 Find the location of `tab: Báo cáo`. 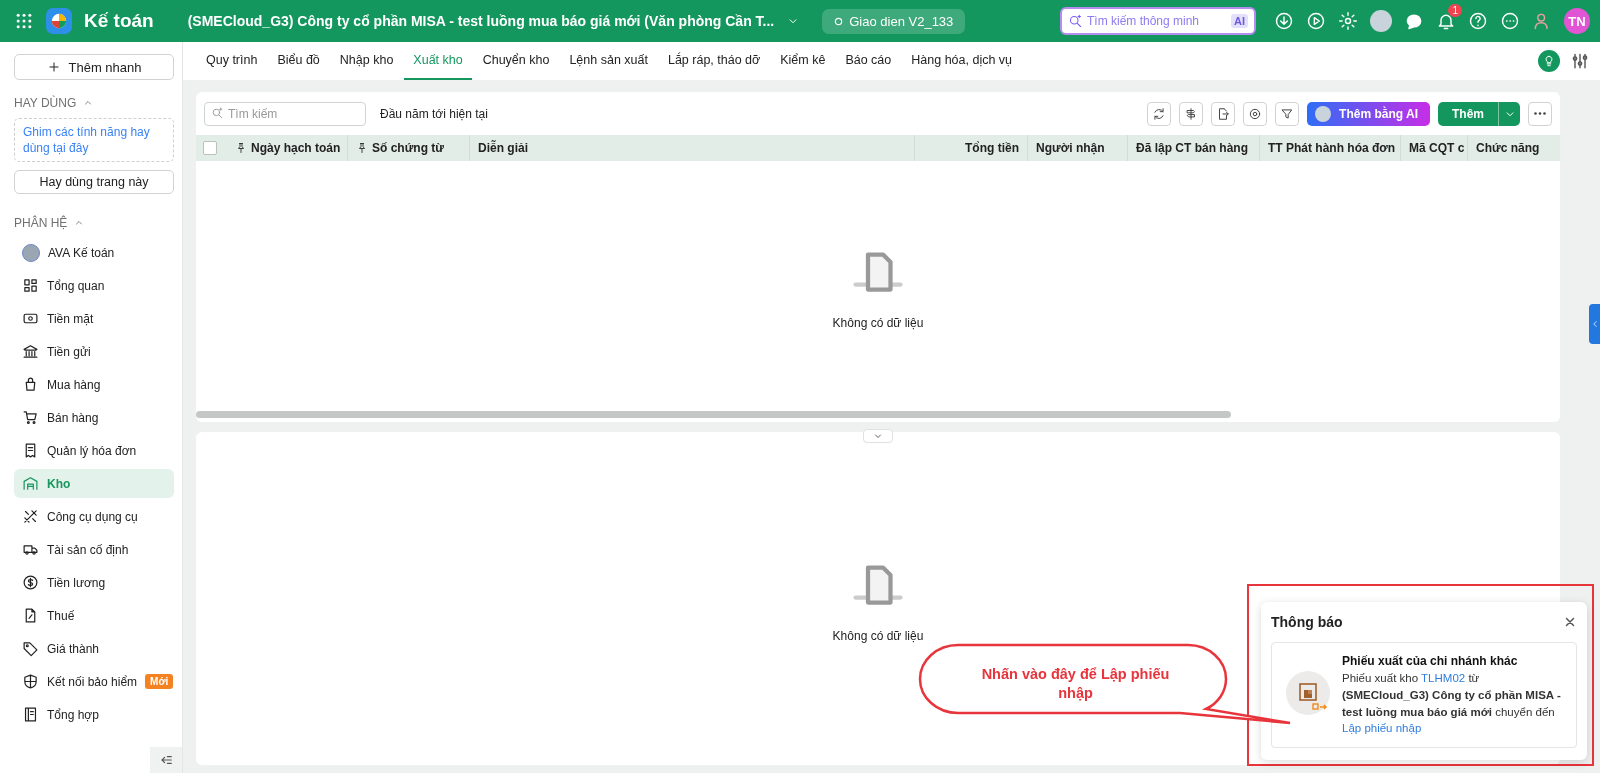

tab: Báo cáo is located at coordinates (868, 61).